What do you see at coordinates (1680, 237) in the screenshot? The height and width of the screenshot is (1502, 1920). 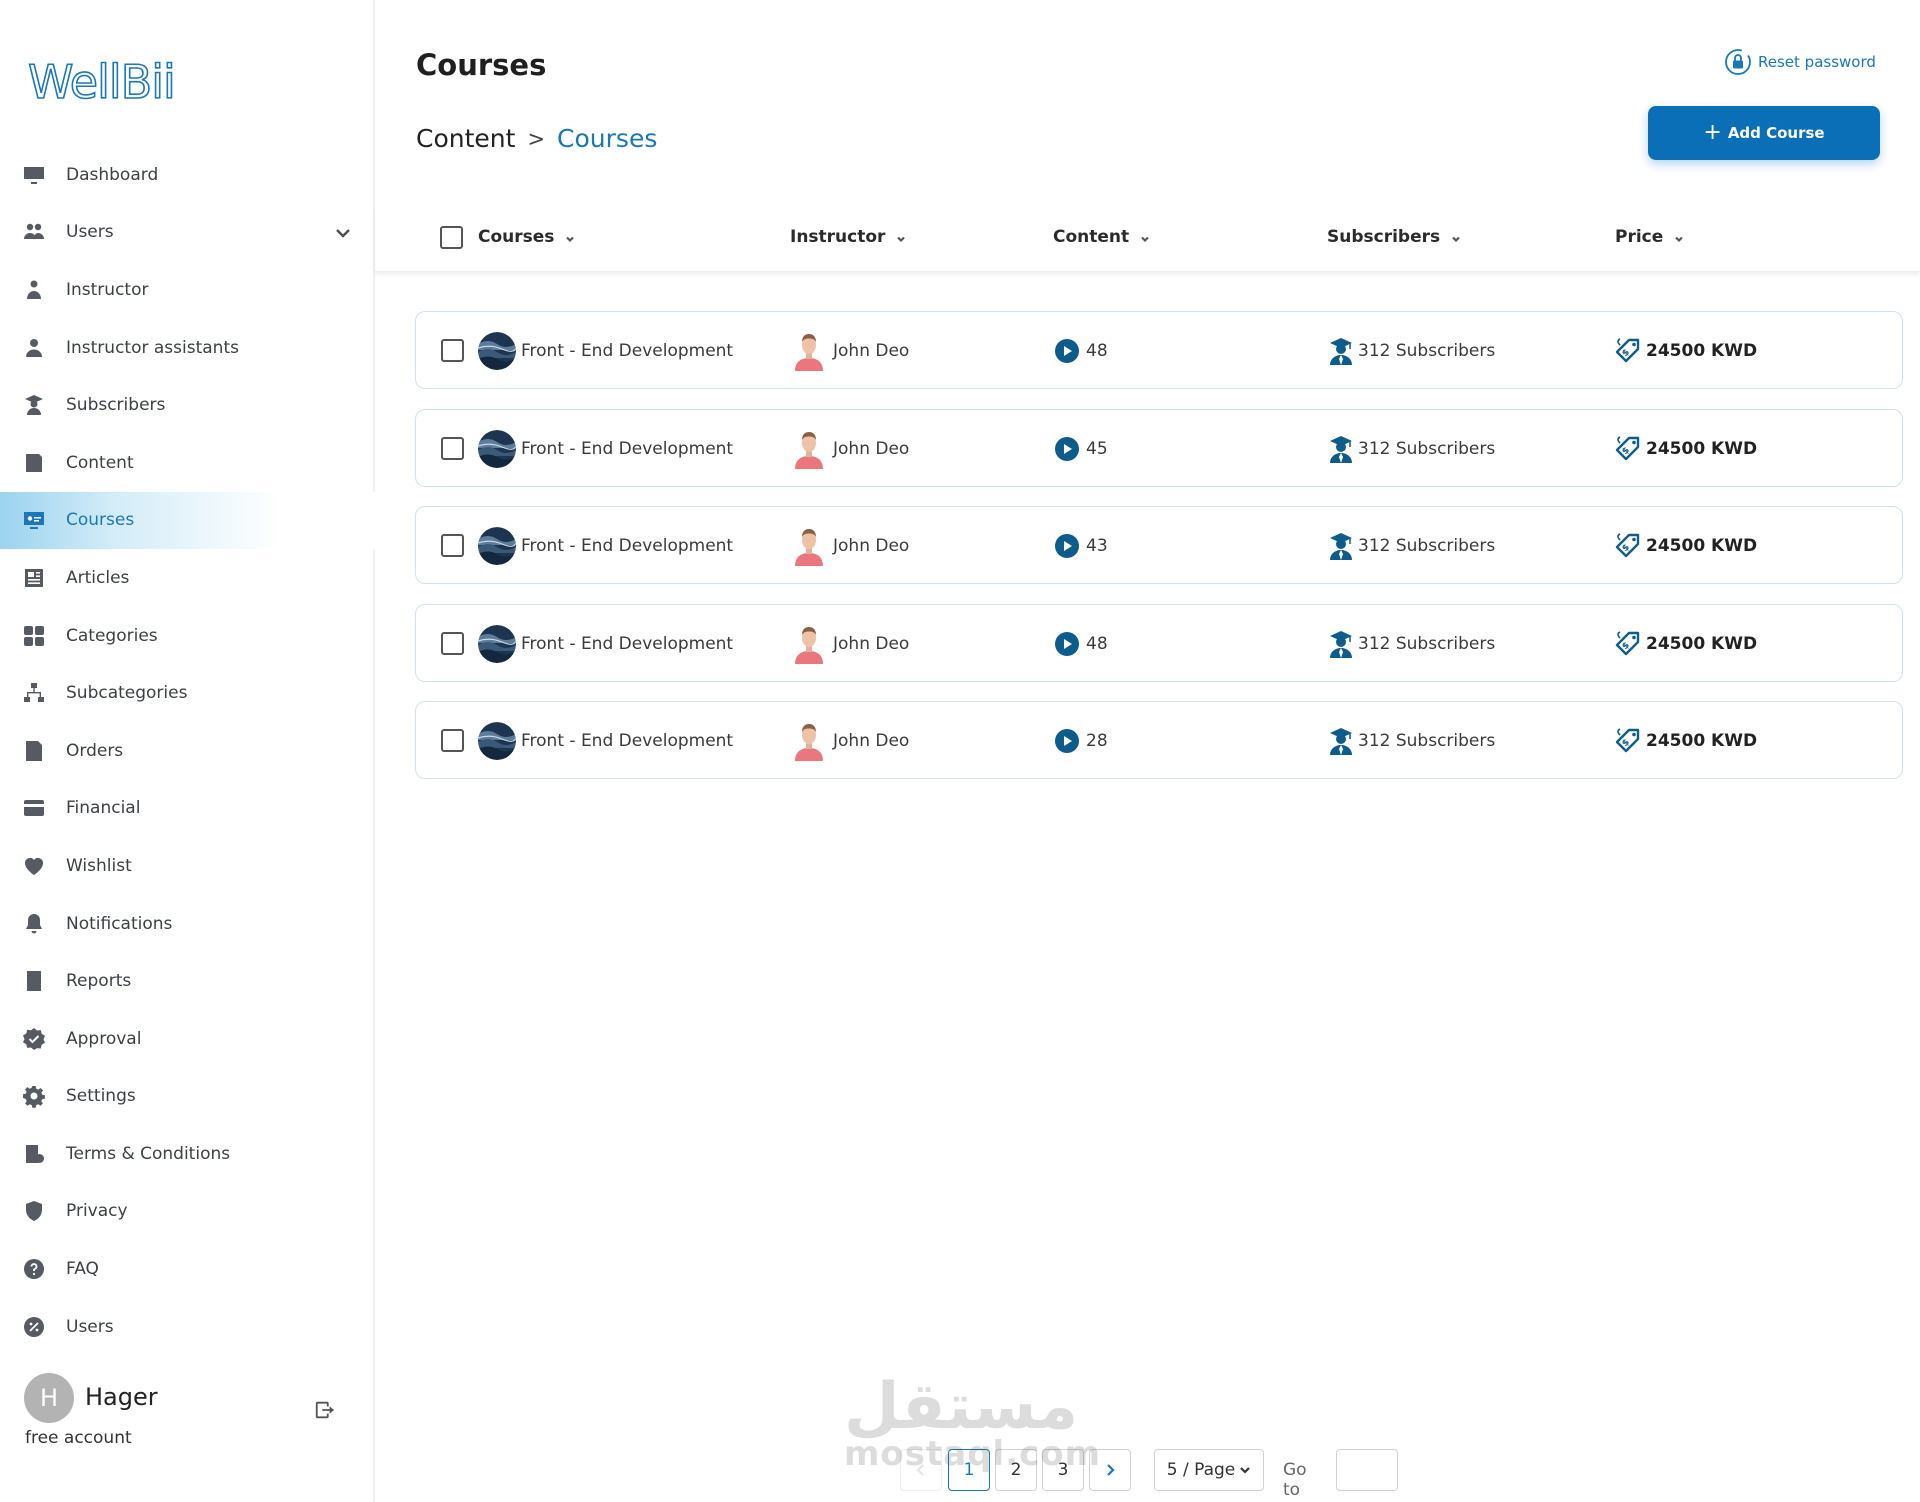 I see `sort-caret-icon` at bounding box center [1680, 237].